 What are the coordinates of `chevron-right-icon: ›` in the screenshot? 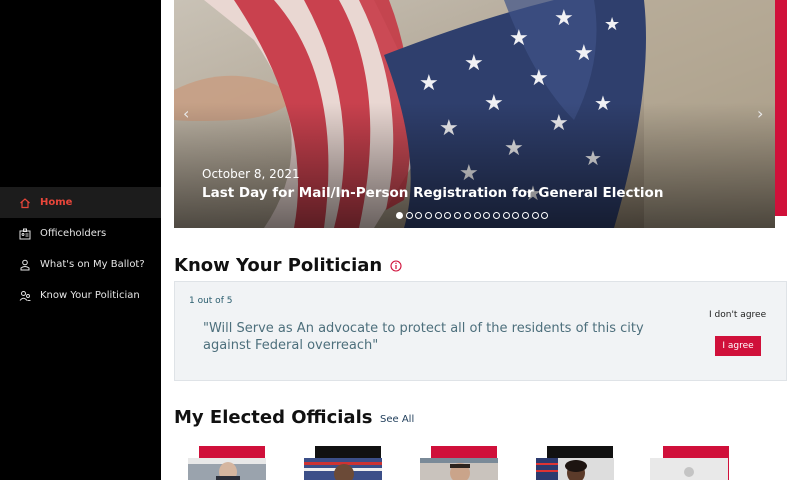 It's located at (760, 113).